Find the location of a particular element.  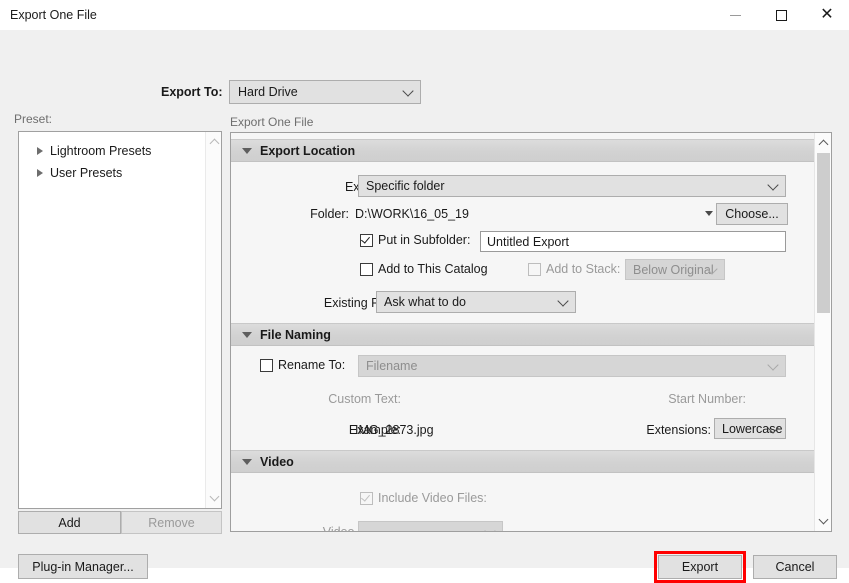

rename-to-label: Rename To: is located at coordinates (312, 365).